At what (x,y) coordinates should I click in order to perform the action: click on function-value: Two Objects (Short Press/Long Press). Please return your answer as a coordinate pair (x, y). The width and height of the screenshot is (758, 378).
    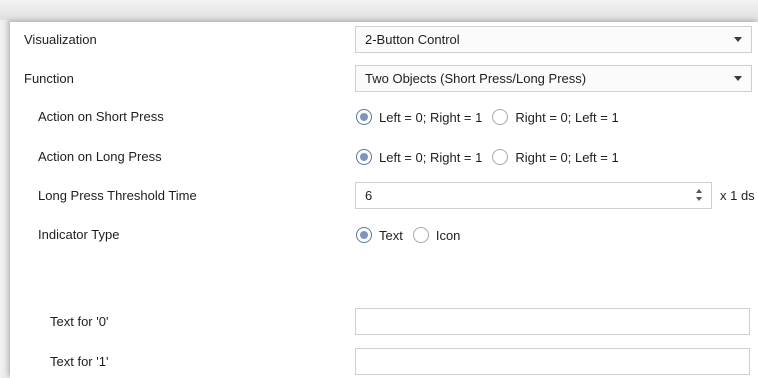
    Looking at the image, I should click on (476, 78).